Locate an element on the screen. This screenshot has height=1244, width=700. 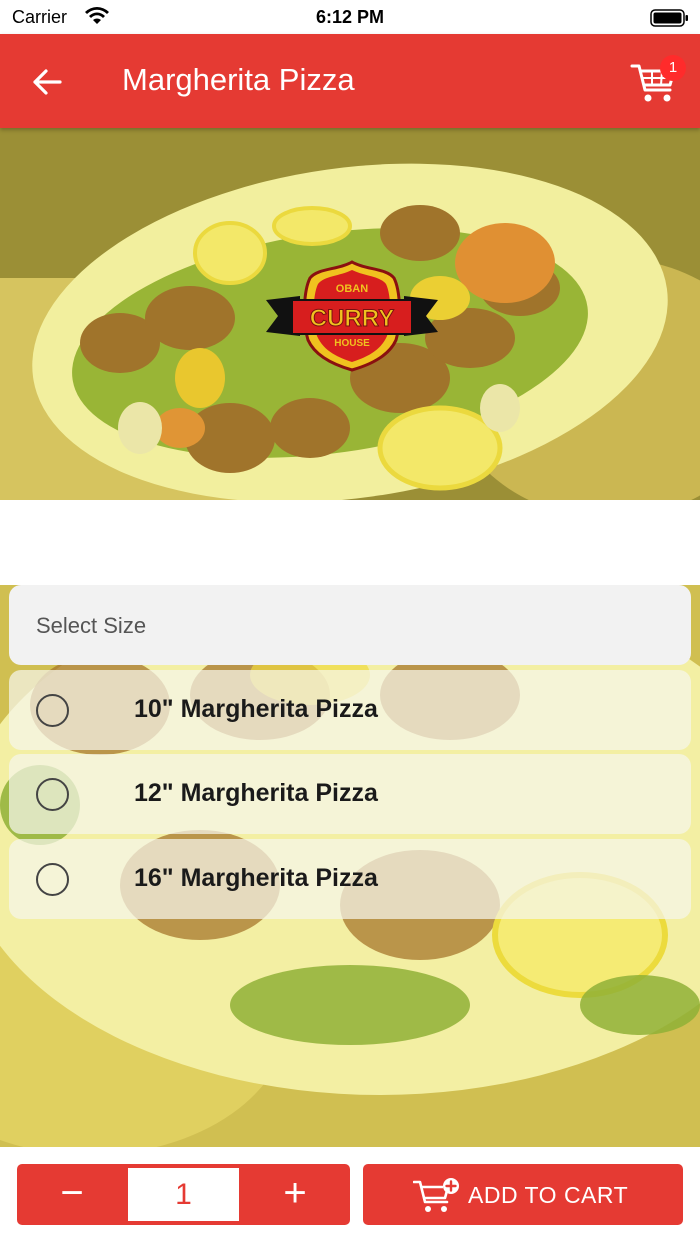
status-bar: Carrier 6:12 PM is located at coordinates (350, 17).